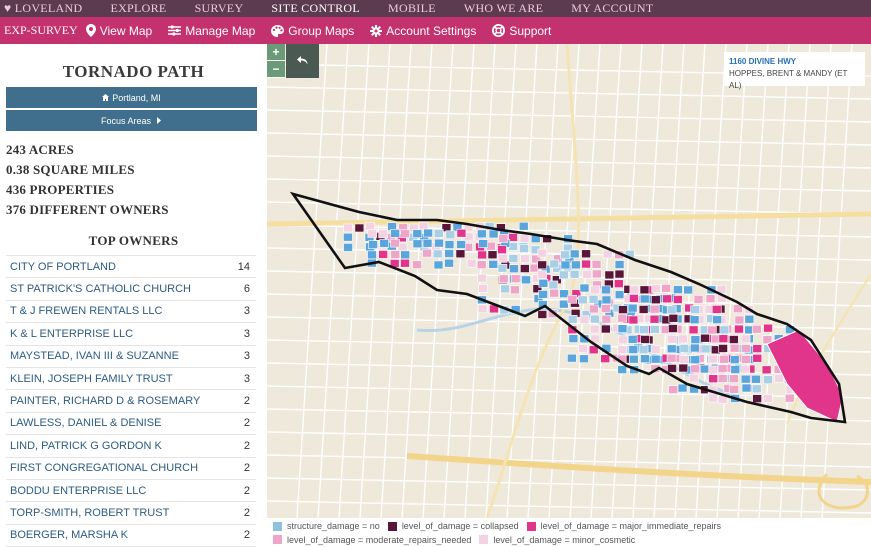 This screenshot has width=871, height=547. What do you see at coordinates (131, 536) in the screenshot?
I see `owner-row: BOERGER, MARSHA K 2` at bounding box center [131, 536].